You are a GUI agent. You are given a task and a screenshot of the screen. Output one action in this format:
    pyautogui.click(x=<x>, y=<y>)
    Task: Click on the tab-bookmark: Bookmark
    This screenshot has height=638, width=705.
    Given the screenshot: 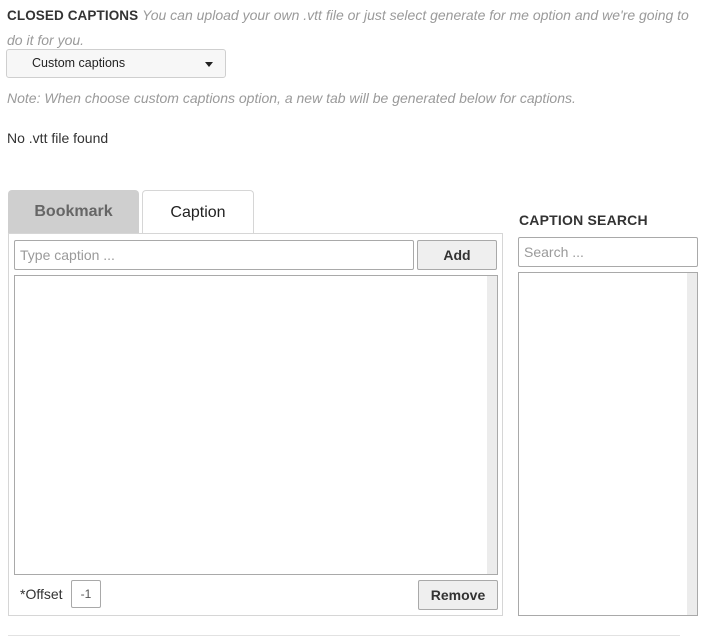 What is the action you would take?
    pyautogui.click(x=73, y=212)
    